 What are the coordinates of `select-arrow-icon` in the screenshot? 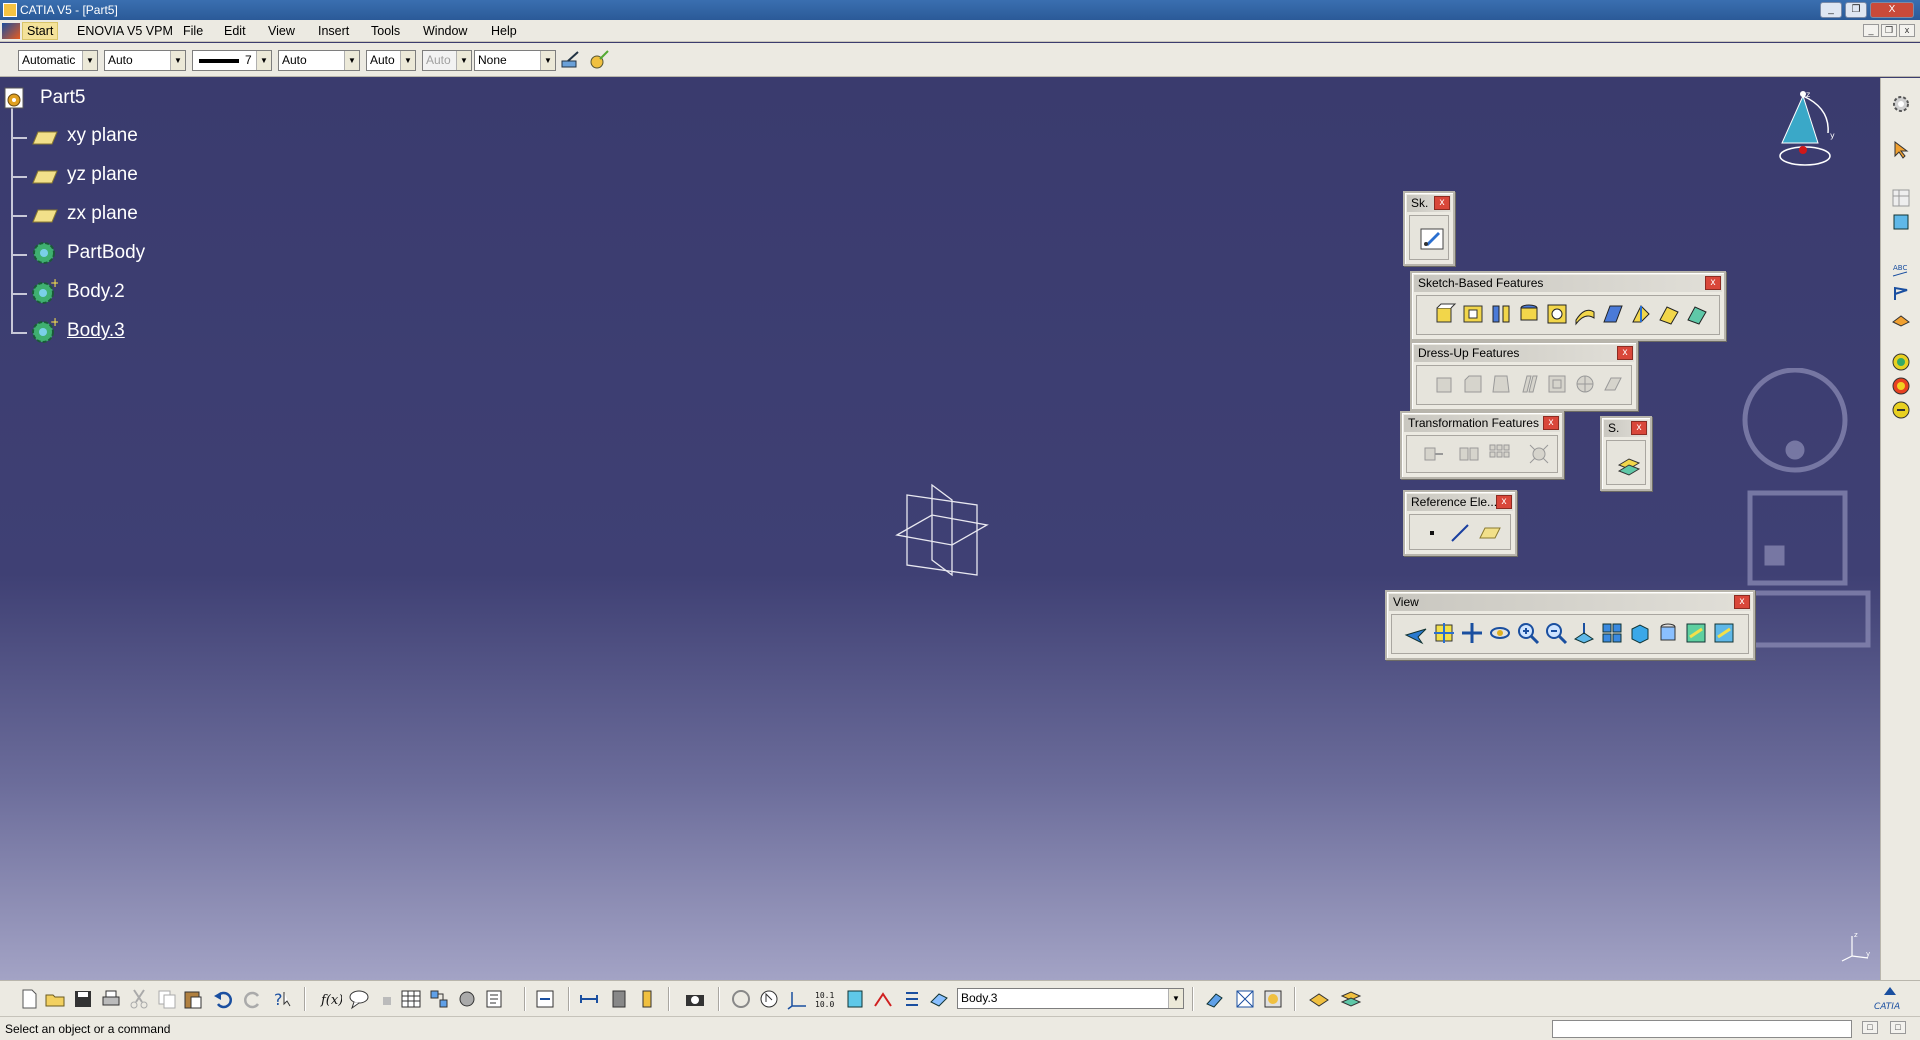 It's located at (1901, 150).